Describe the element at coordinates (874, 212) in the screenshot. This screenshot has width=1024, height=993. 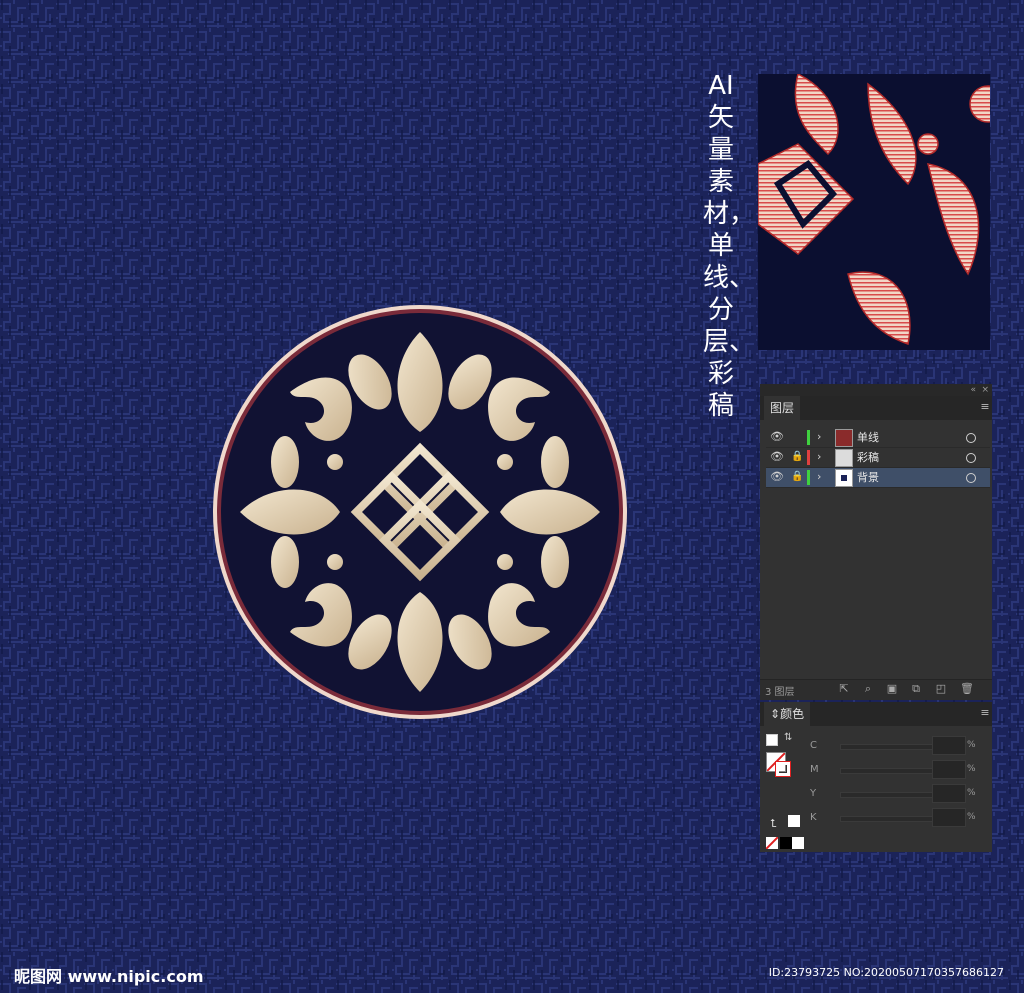
I see `detail-preview` at that location.